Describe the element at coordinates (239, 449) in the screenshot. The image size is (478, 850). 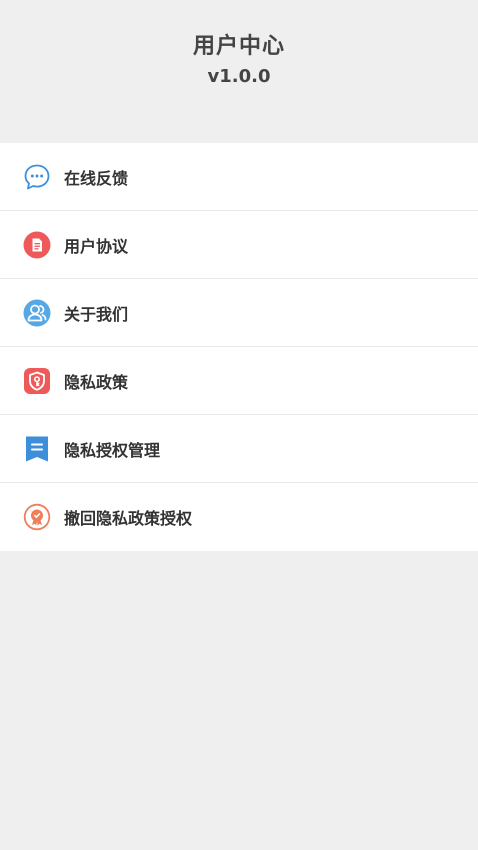
I see `menu-item-privacy-authorization: 隐私授权管理` at that location.